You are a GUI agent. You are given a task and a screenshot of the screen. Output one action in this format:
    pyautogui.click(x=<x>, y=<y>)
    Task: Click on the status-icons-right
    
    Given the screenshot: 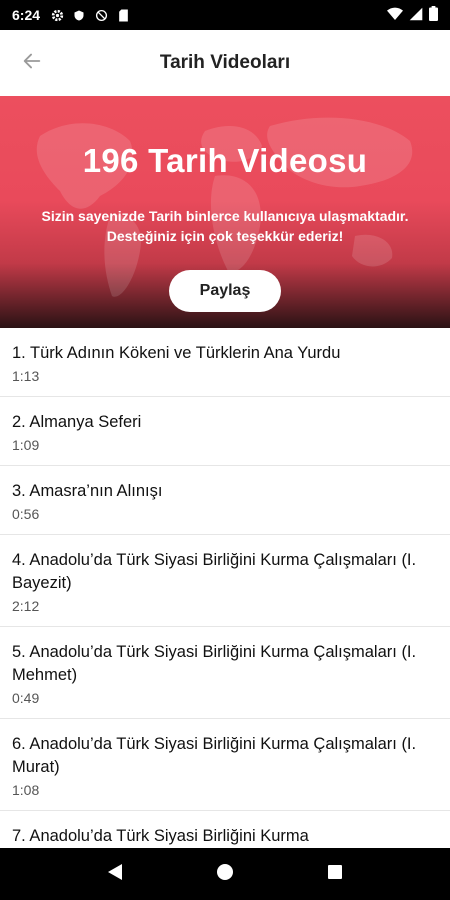 What is the action you would take?
    pyautogui.click(x=412, y=15)
    